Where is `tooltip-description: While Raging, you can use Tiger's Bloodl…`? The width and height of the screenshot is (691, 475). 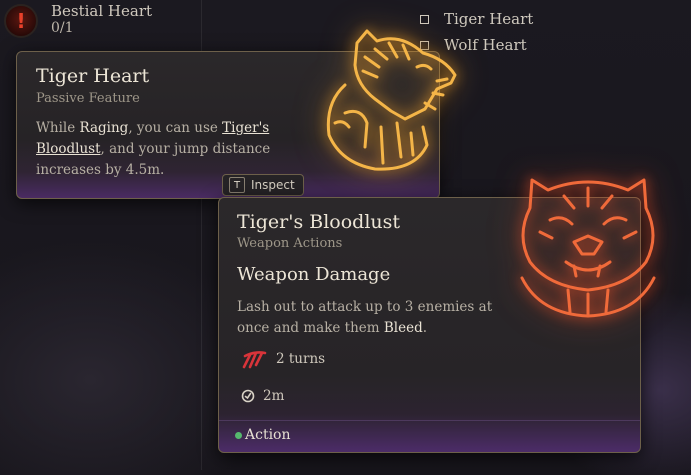
tooltip-description: While Raging, you can use Tiger's Bloodl… is located at coordinates (161, 149).